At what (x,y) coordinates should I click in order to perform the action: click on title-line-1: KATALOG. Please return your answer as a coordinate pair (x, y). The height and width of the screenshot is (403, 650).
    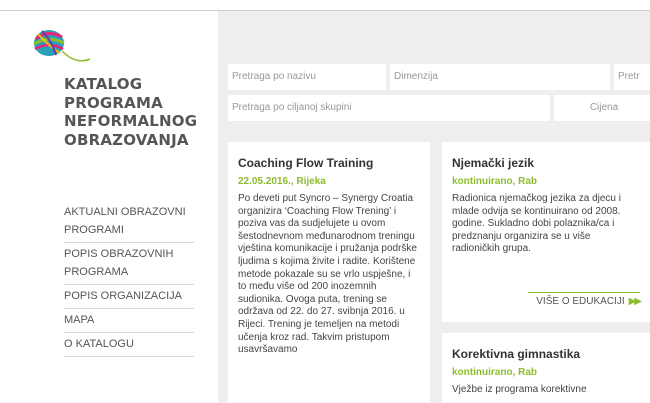
    Looking at the image, I should click on (103, 84).